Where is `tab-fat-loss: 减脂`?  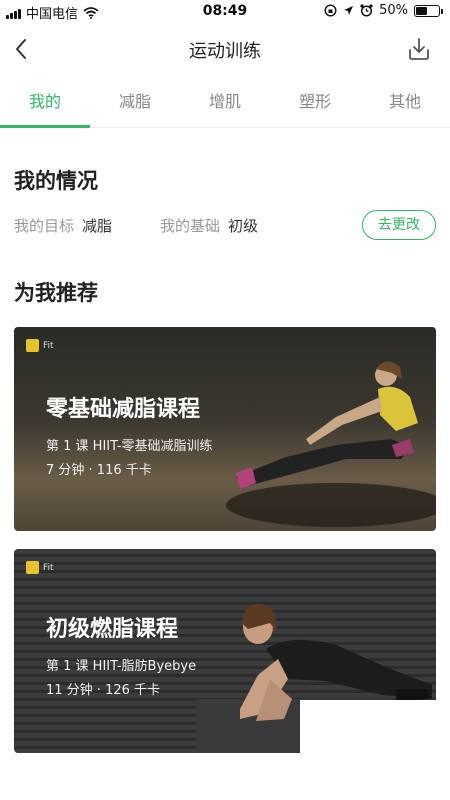 tab-fat-loss: 减脂 is located at coordinates (135, 105).